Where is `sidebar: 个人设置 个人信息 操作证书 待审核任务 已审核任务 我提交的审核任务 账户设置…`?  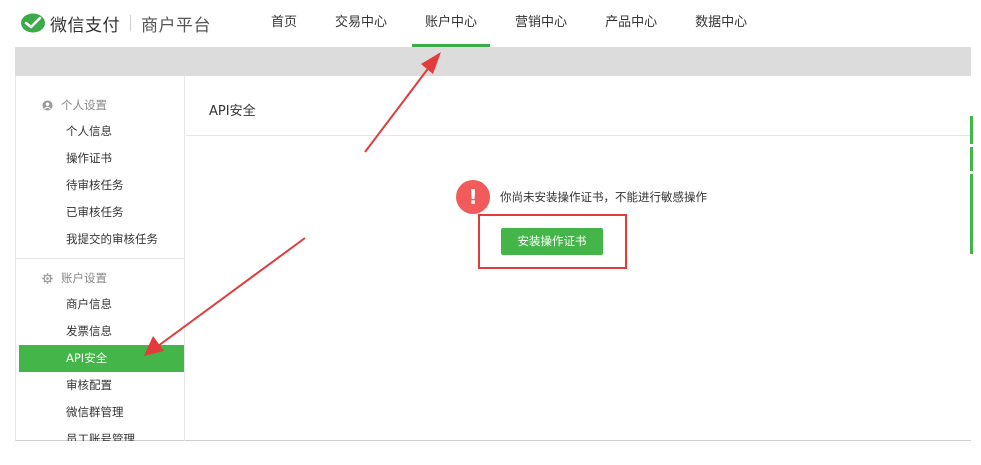
sidebar: 个人设置 个人信息 操作证书 待审核任务 已审核任务 我提交的审核任务 账户设置… is located at coordinates (100, 258).